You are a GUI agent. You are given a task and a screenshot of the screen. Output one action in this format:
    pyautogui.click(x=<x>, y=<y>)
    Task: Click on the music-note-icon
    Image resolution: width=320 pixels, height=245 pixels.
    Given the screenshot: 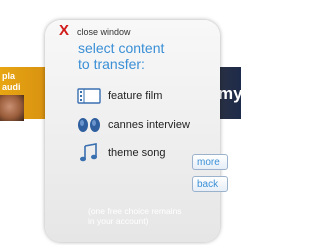 What is the action you would take?
    pyautogui.click(x=89, y=153)
    